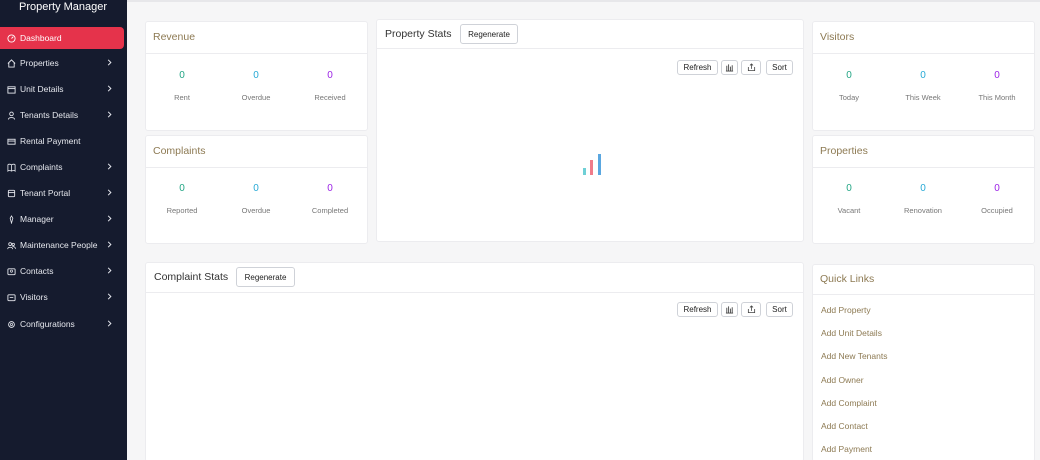 The image size is (1040, 460). What do you see at coordinates (330, 210) in the screenshot?
I see `stat-label: Completed` at bounding box center [330, 210].